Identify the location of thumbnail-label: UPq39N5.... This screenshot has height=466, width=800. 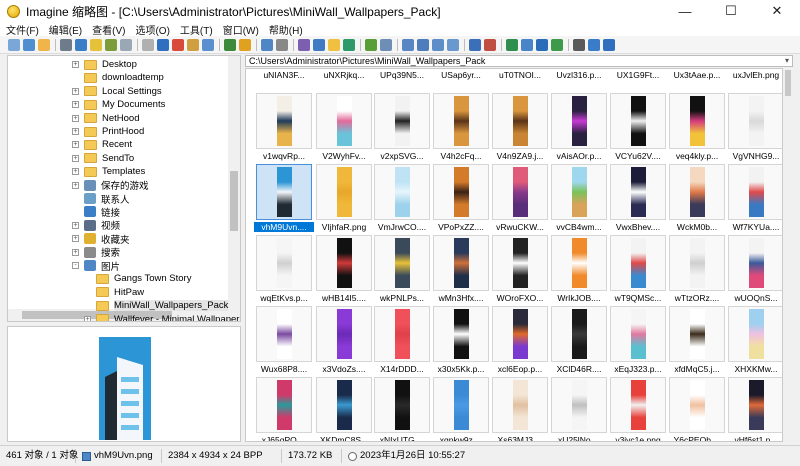
(402, 75).